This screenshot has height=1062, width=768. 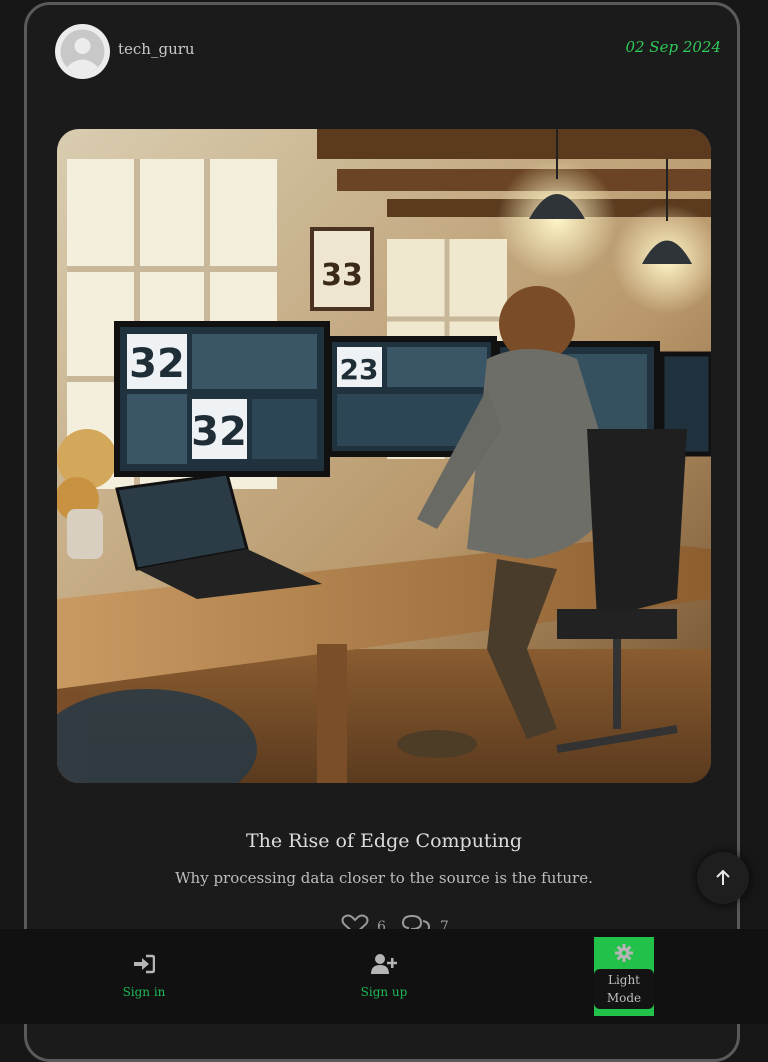 I want to click on mode-label-line1: Light, so click(x=624, y=980).